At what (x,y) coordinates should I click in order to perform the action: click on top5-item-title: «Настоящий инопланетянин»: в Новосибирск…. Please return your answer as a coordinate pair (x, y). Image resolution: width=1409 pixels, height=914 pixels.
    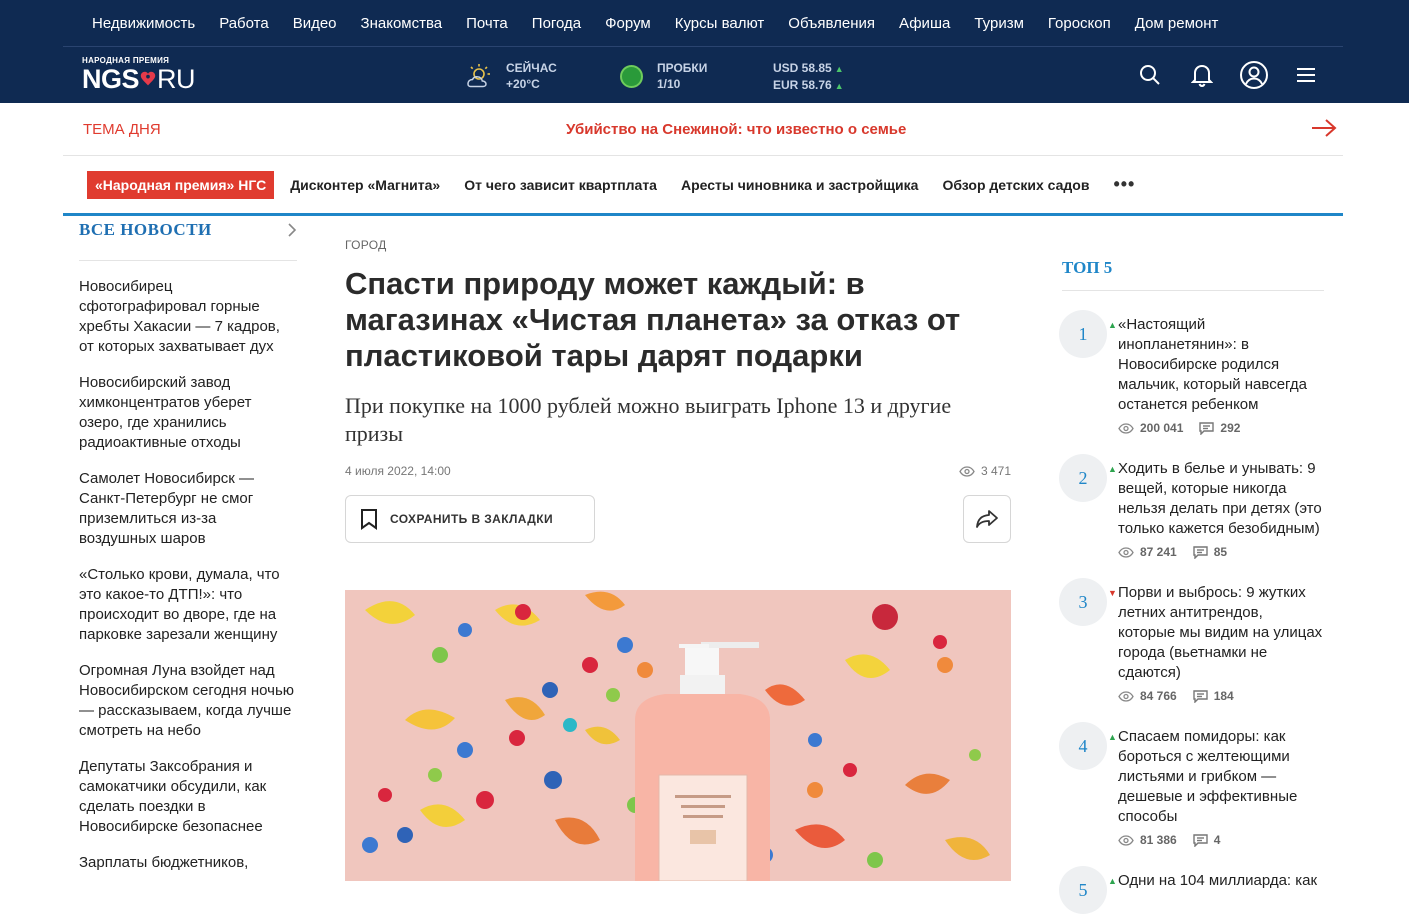
    Looking at the image, I should click on (1212, 364).